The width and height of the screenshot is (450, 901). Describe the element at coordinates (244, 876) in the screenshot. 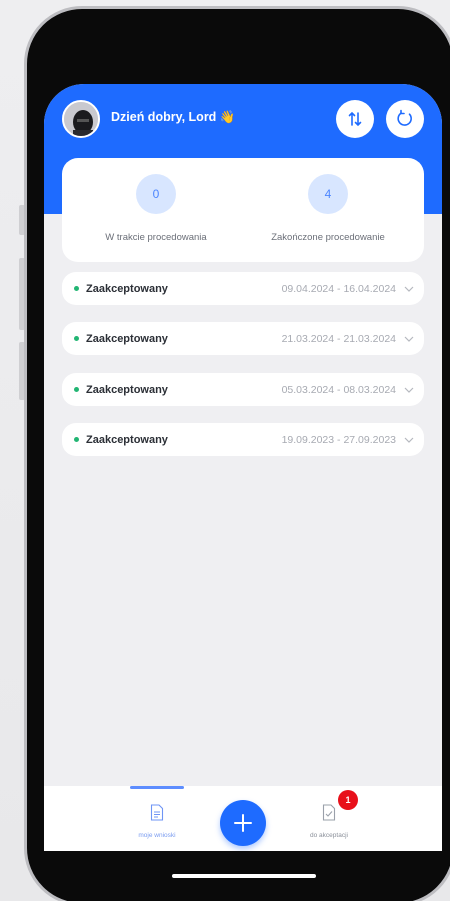

I see `home-indicator` at that location.